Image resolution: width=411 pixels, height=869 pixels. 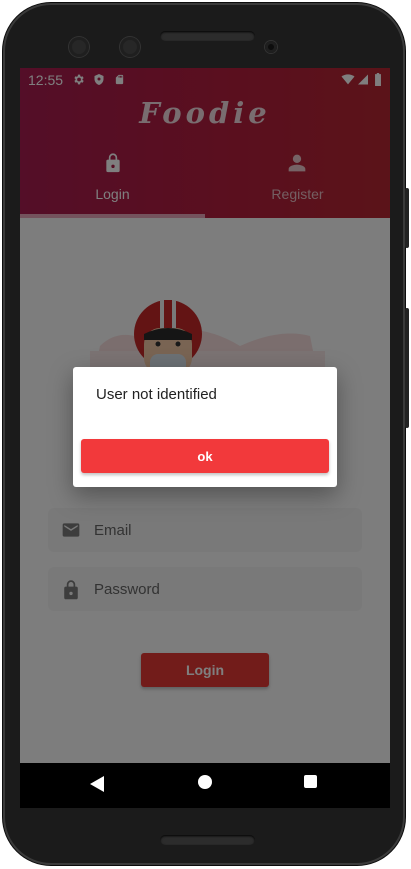 What do you see at coordinates (207, 36) in the screenshot?
I see `earpiece-speaker` at bounding box center [207, 36].